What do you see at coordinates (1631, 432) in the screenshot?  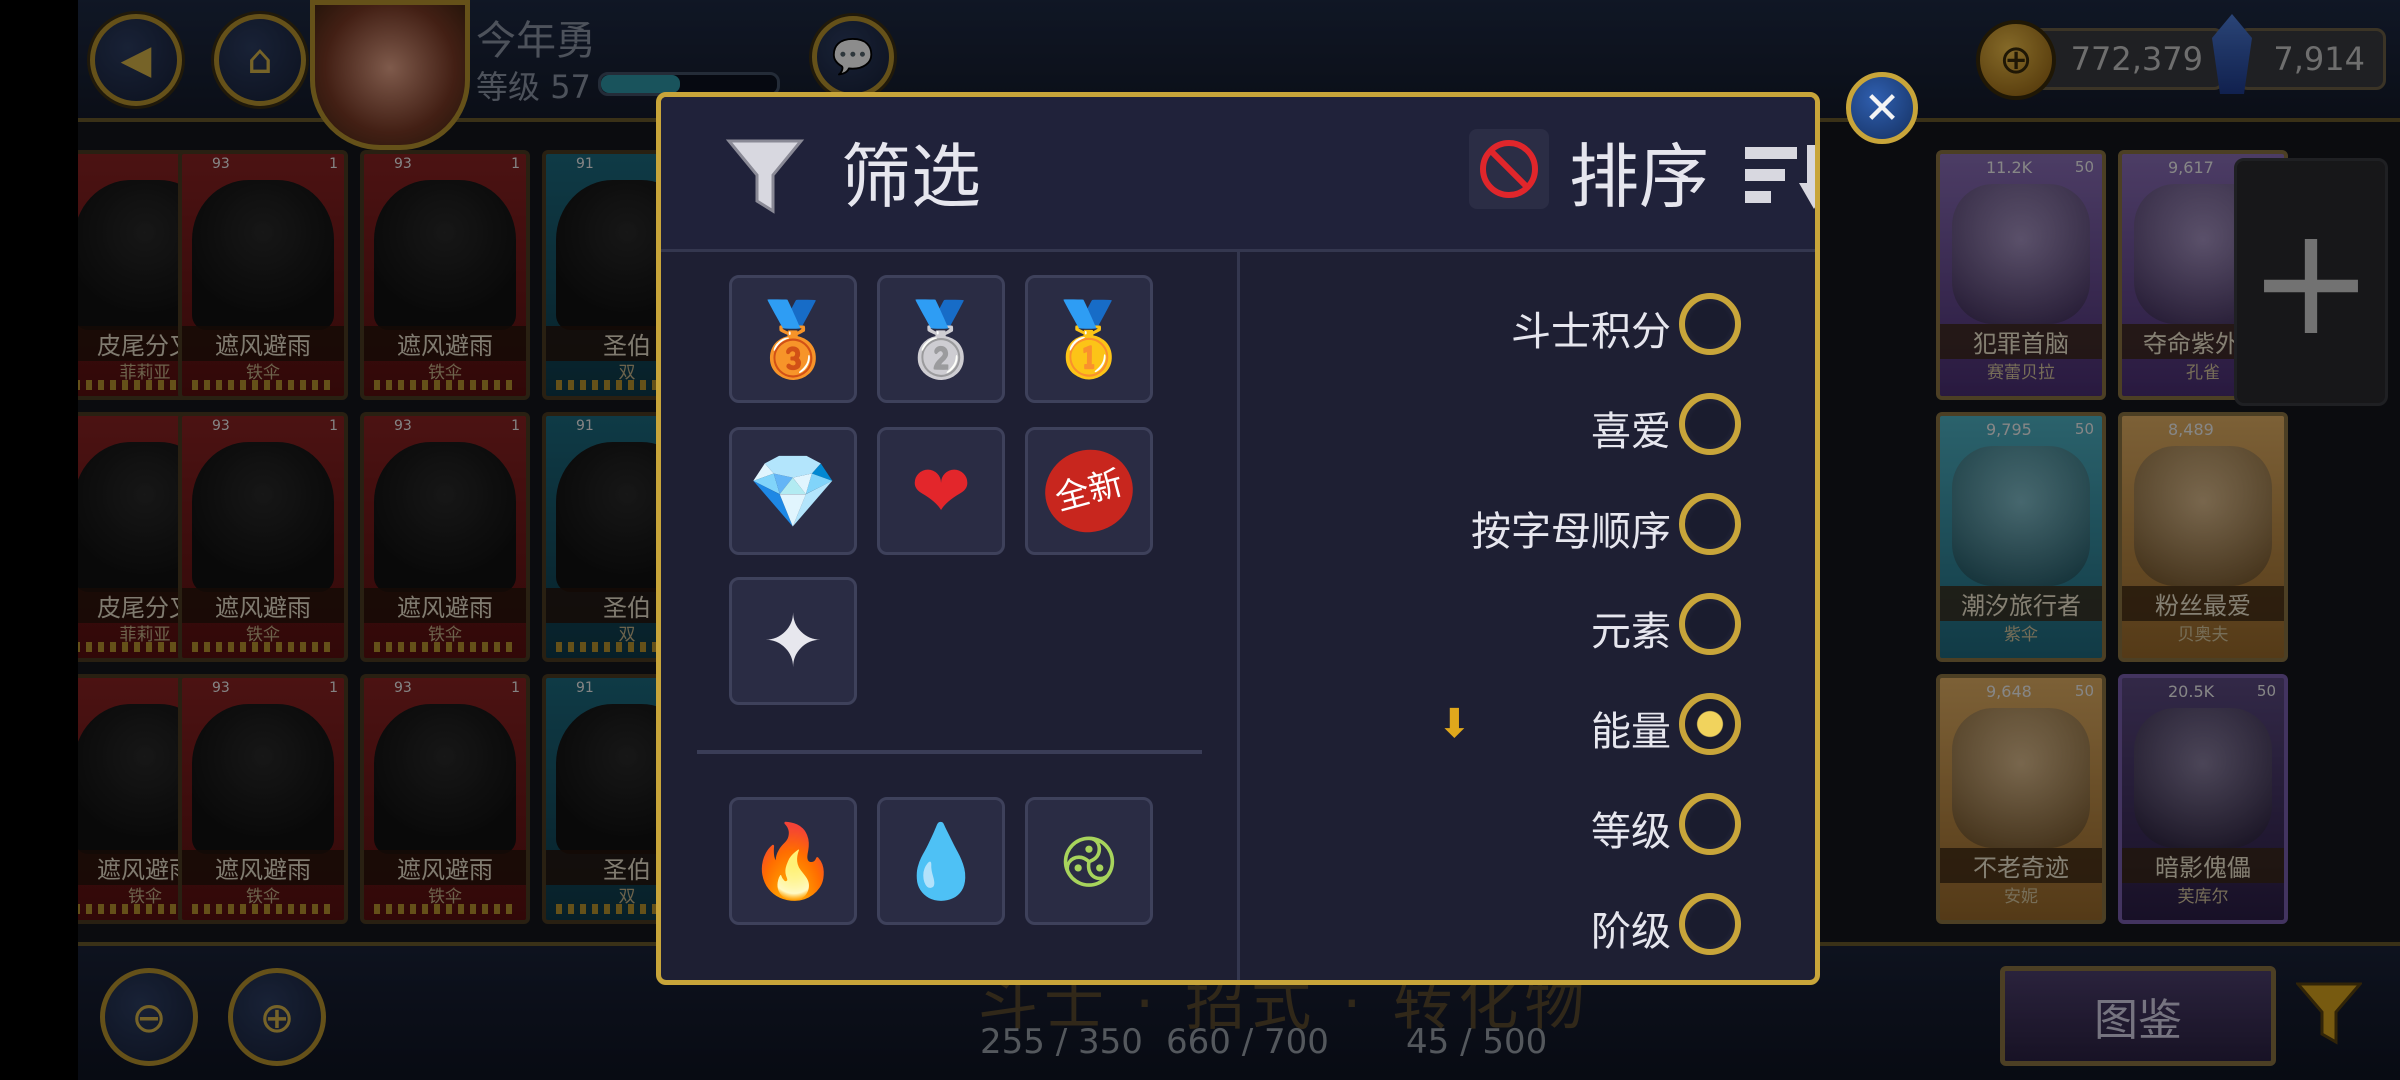 I see `sort-option-label: 喜爱` at bounding box center [1631, 432].